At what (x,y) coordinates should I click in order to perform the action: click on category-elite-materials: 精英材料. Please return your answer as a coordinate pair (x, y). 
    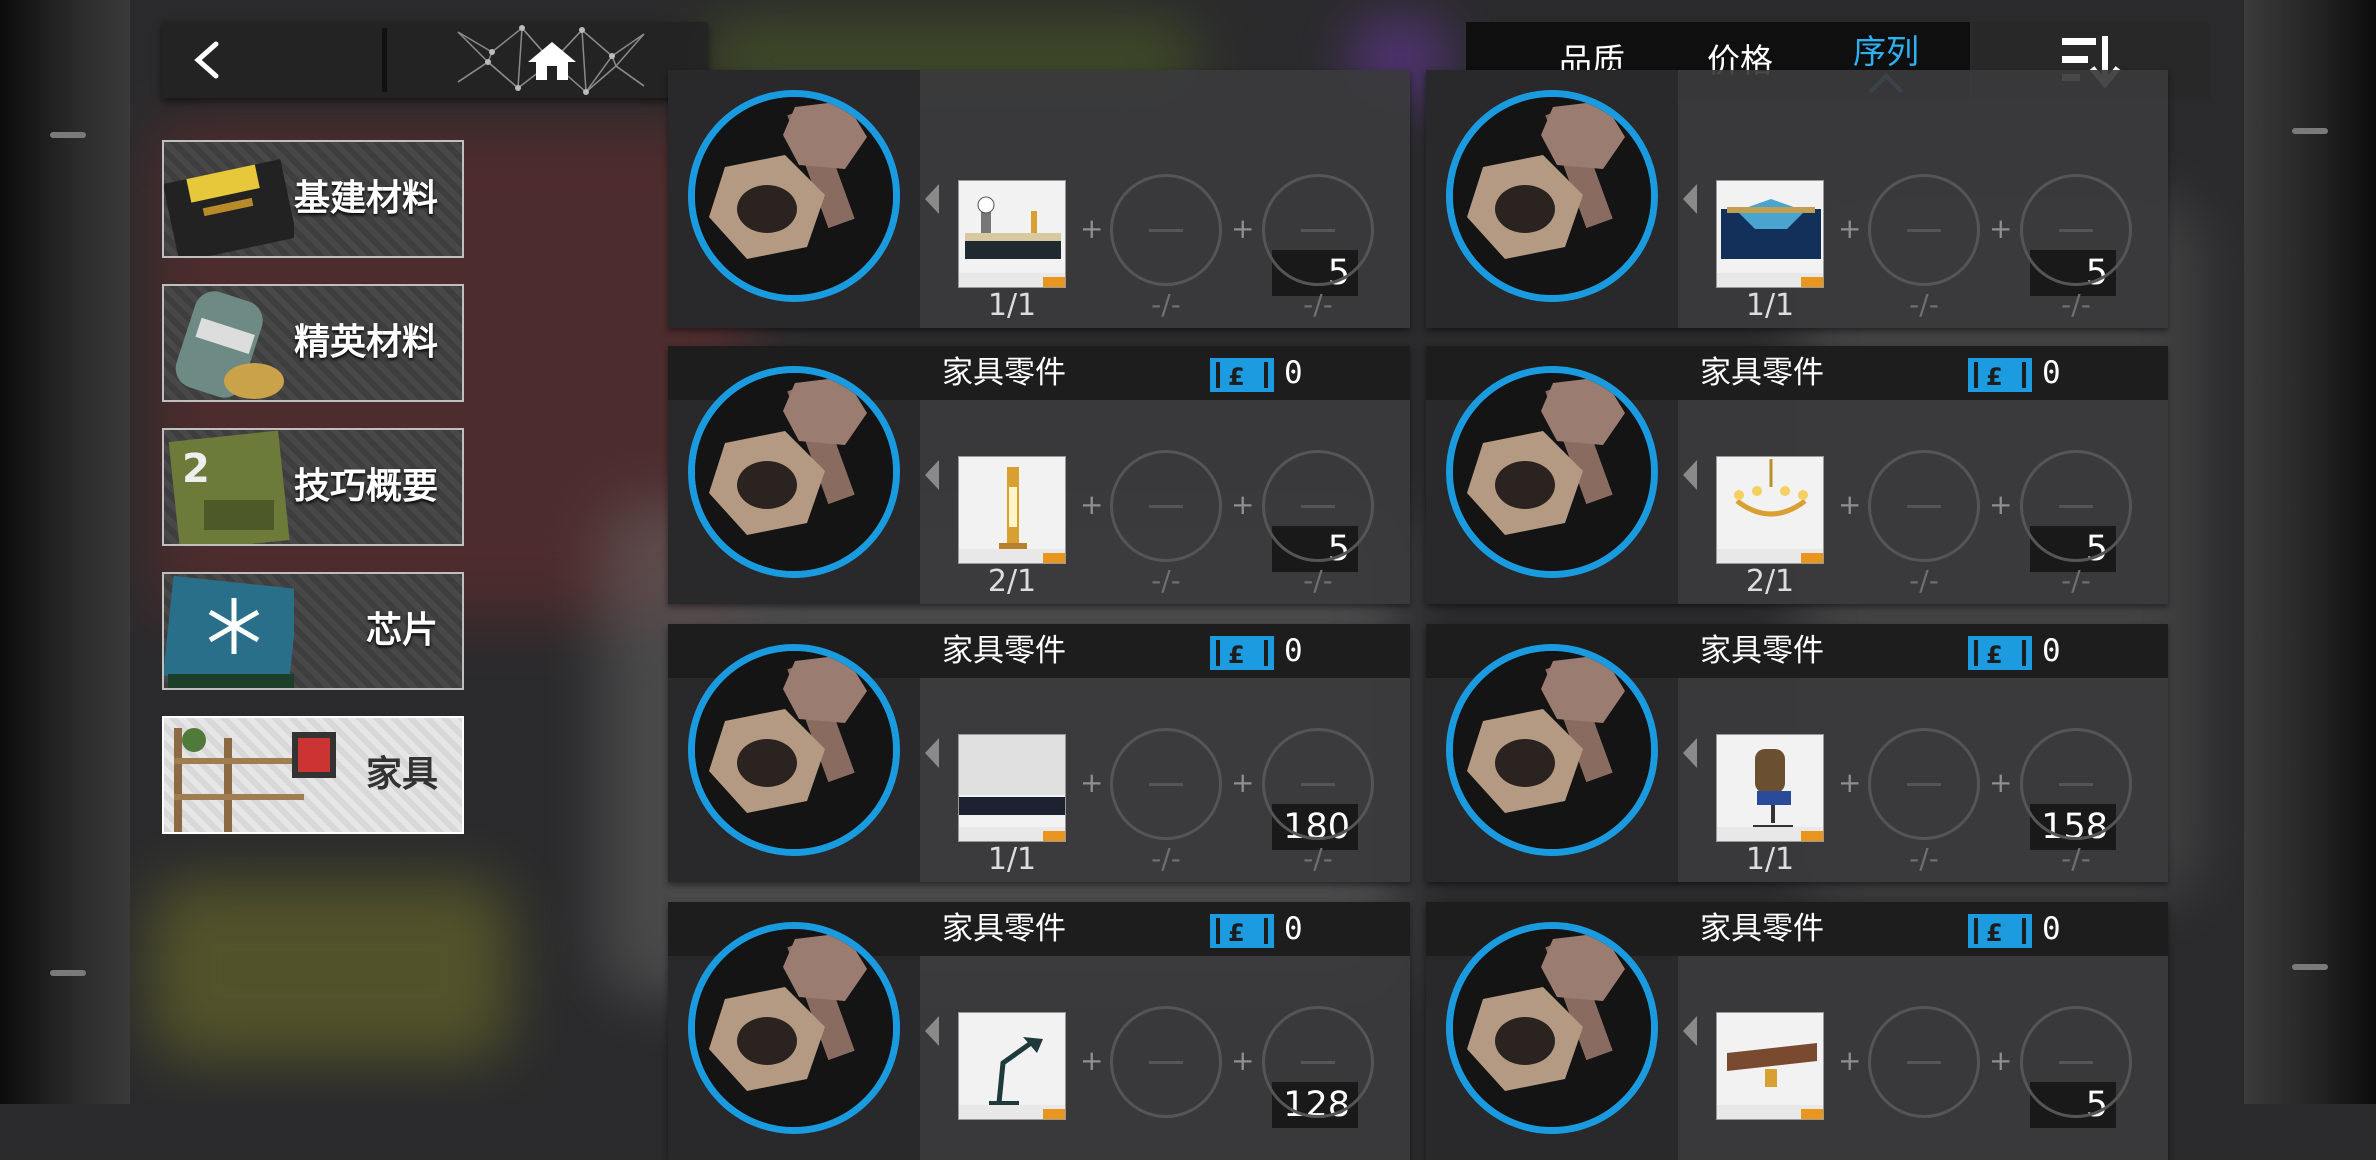
    Looking at the image, I should click on (313, 343).